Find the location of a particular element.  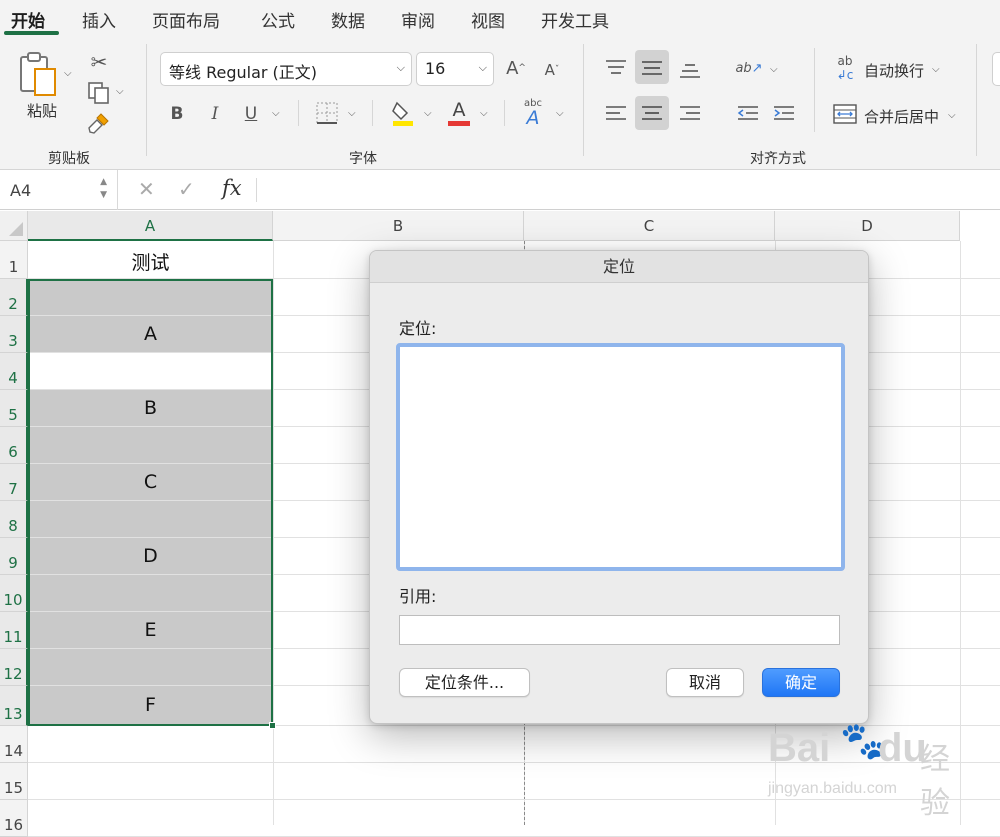

ribbon-tab: 数据 is located at coordinates (348, 19).